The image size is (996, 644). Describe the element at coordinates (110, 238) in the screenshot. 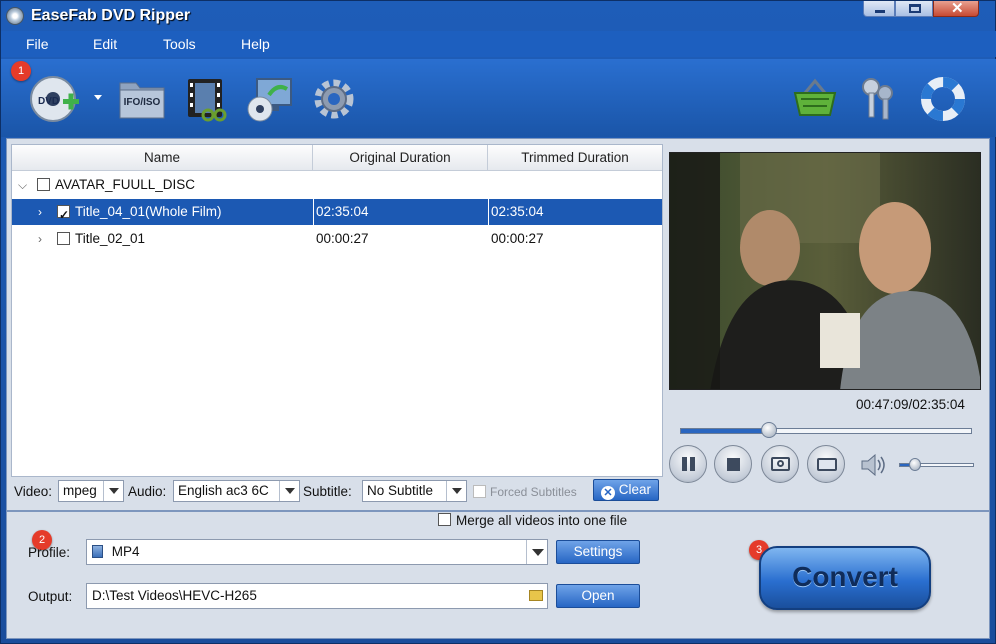

I see `title-name: Title_02_01` at that location.